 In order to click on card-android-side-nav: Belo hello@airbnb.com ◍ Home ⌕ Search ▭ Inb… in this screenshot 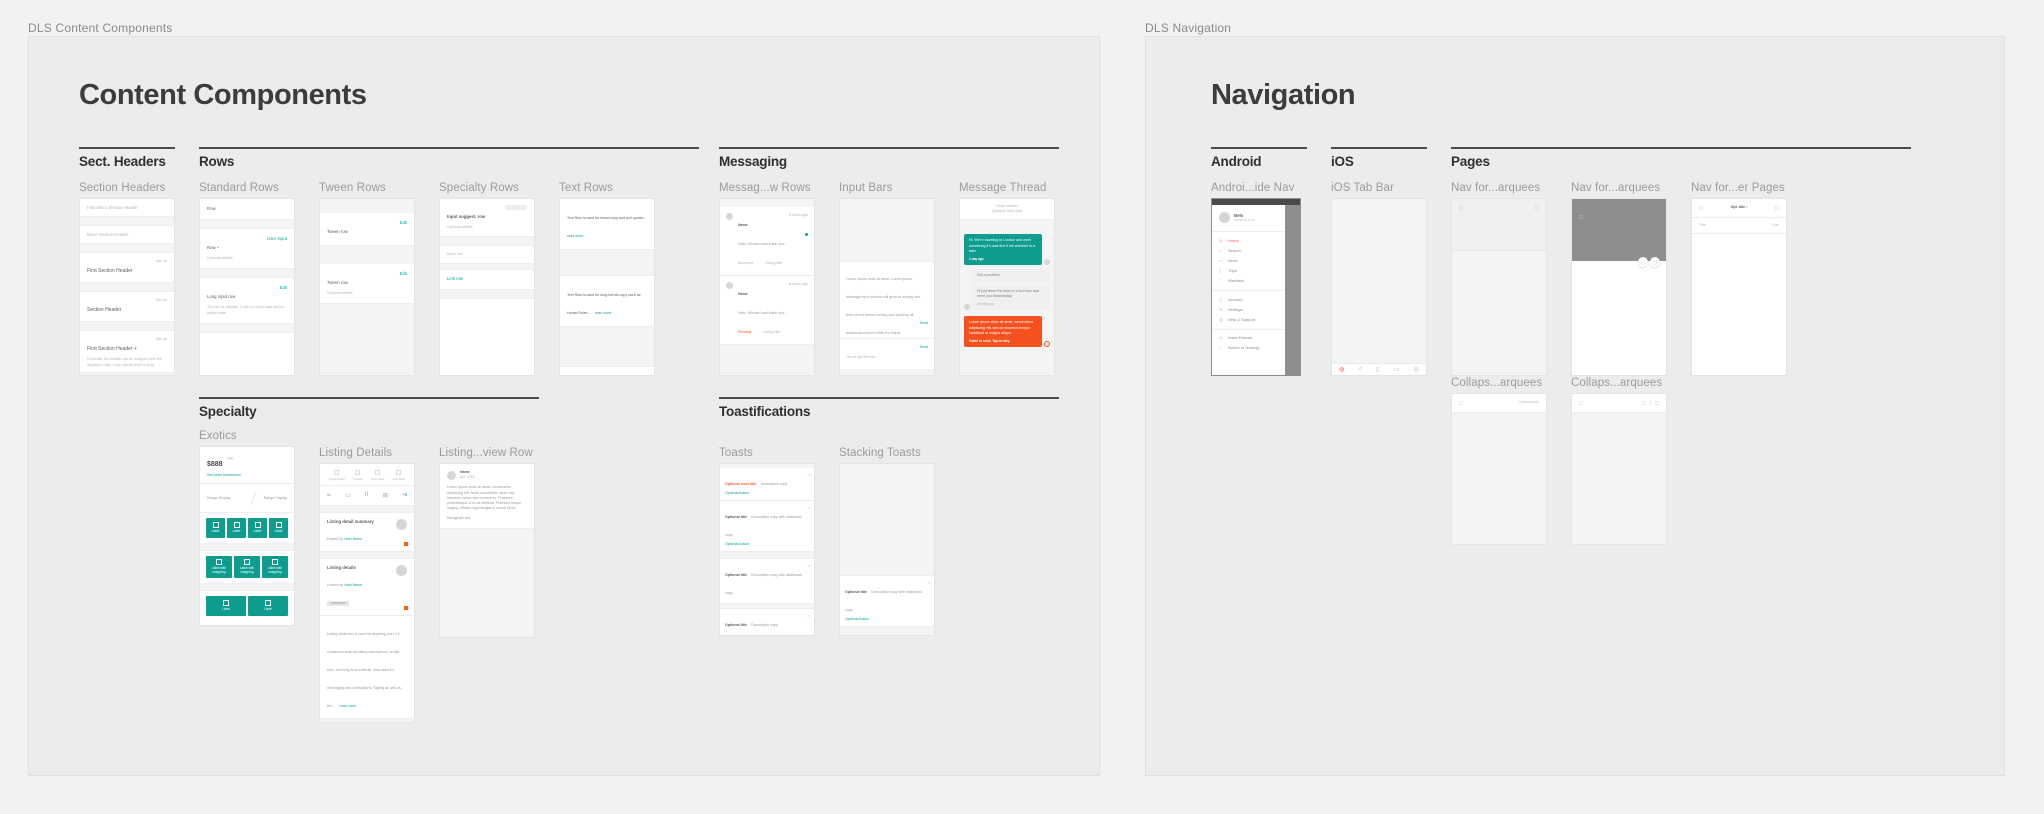, I will do `click(1256, 287)`.